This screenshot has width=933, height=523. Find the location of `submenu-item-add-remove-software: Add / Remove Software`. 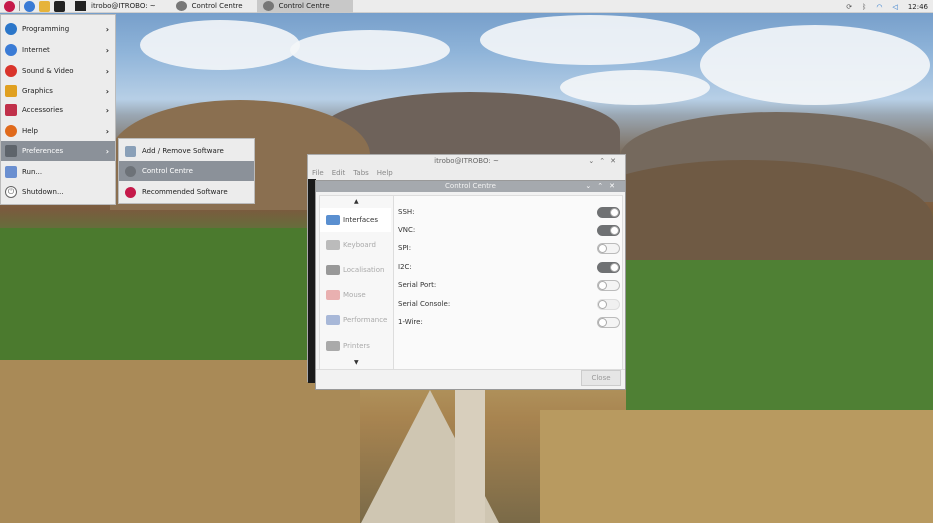

submenu-item-add-remove-software: Add / Remove Software is located at coordinates (186, 151).